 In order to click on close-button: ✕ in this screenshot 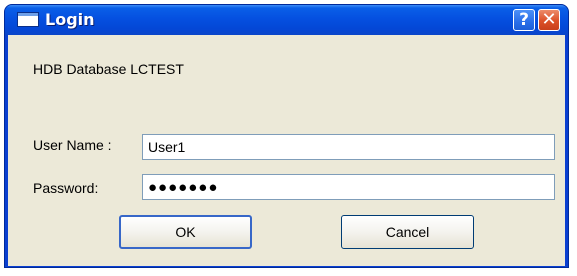, I will do `click(549, 20)`.